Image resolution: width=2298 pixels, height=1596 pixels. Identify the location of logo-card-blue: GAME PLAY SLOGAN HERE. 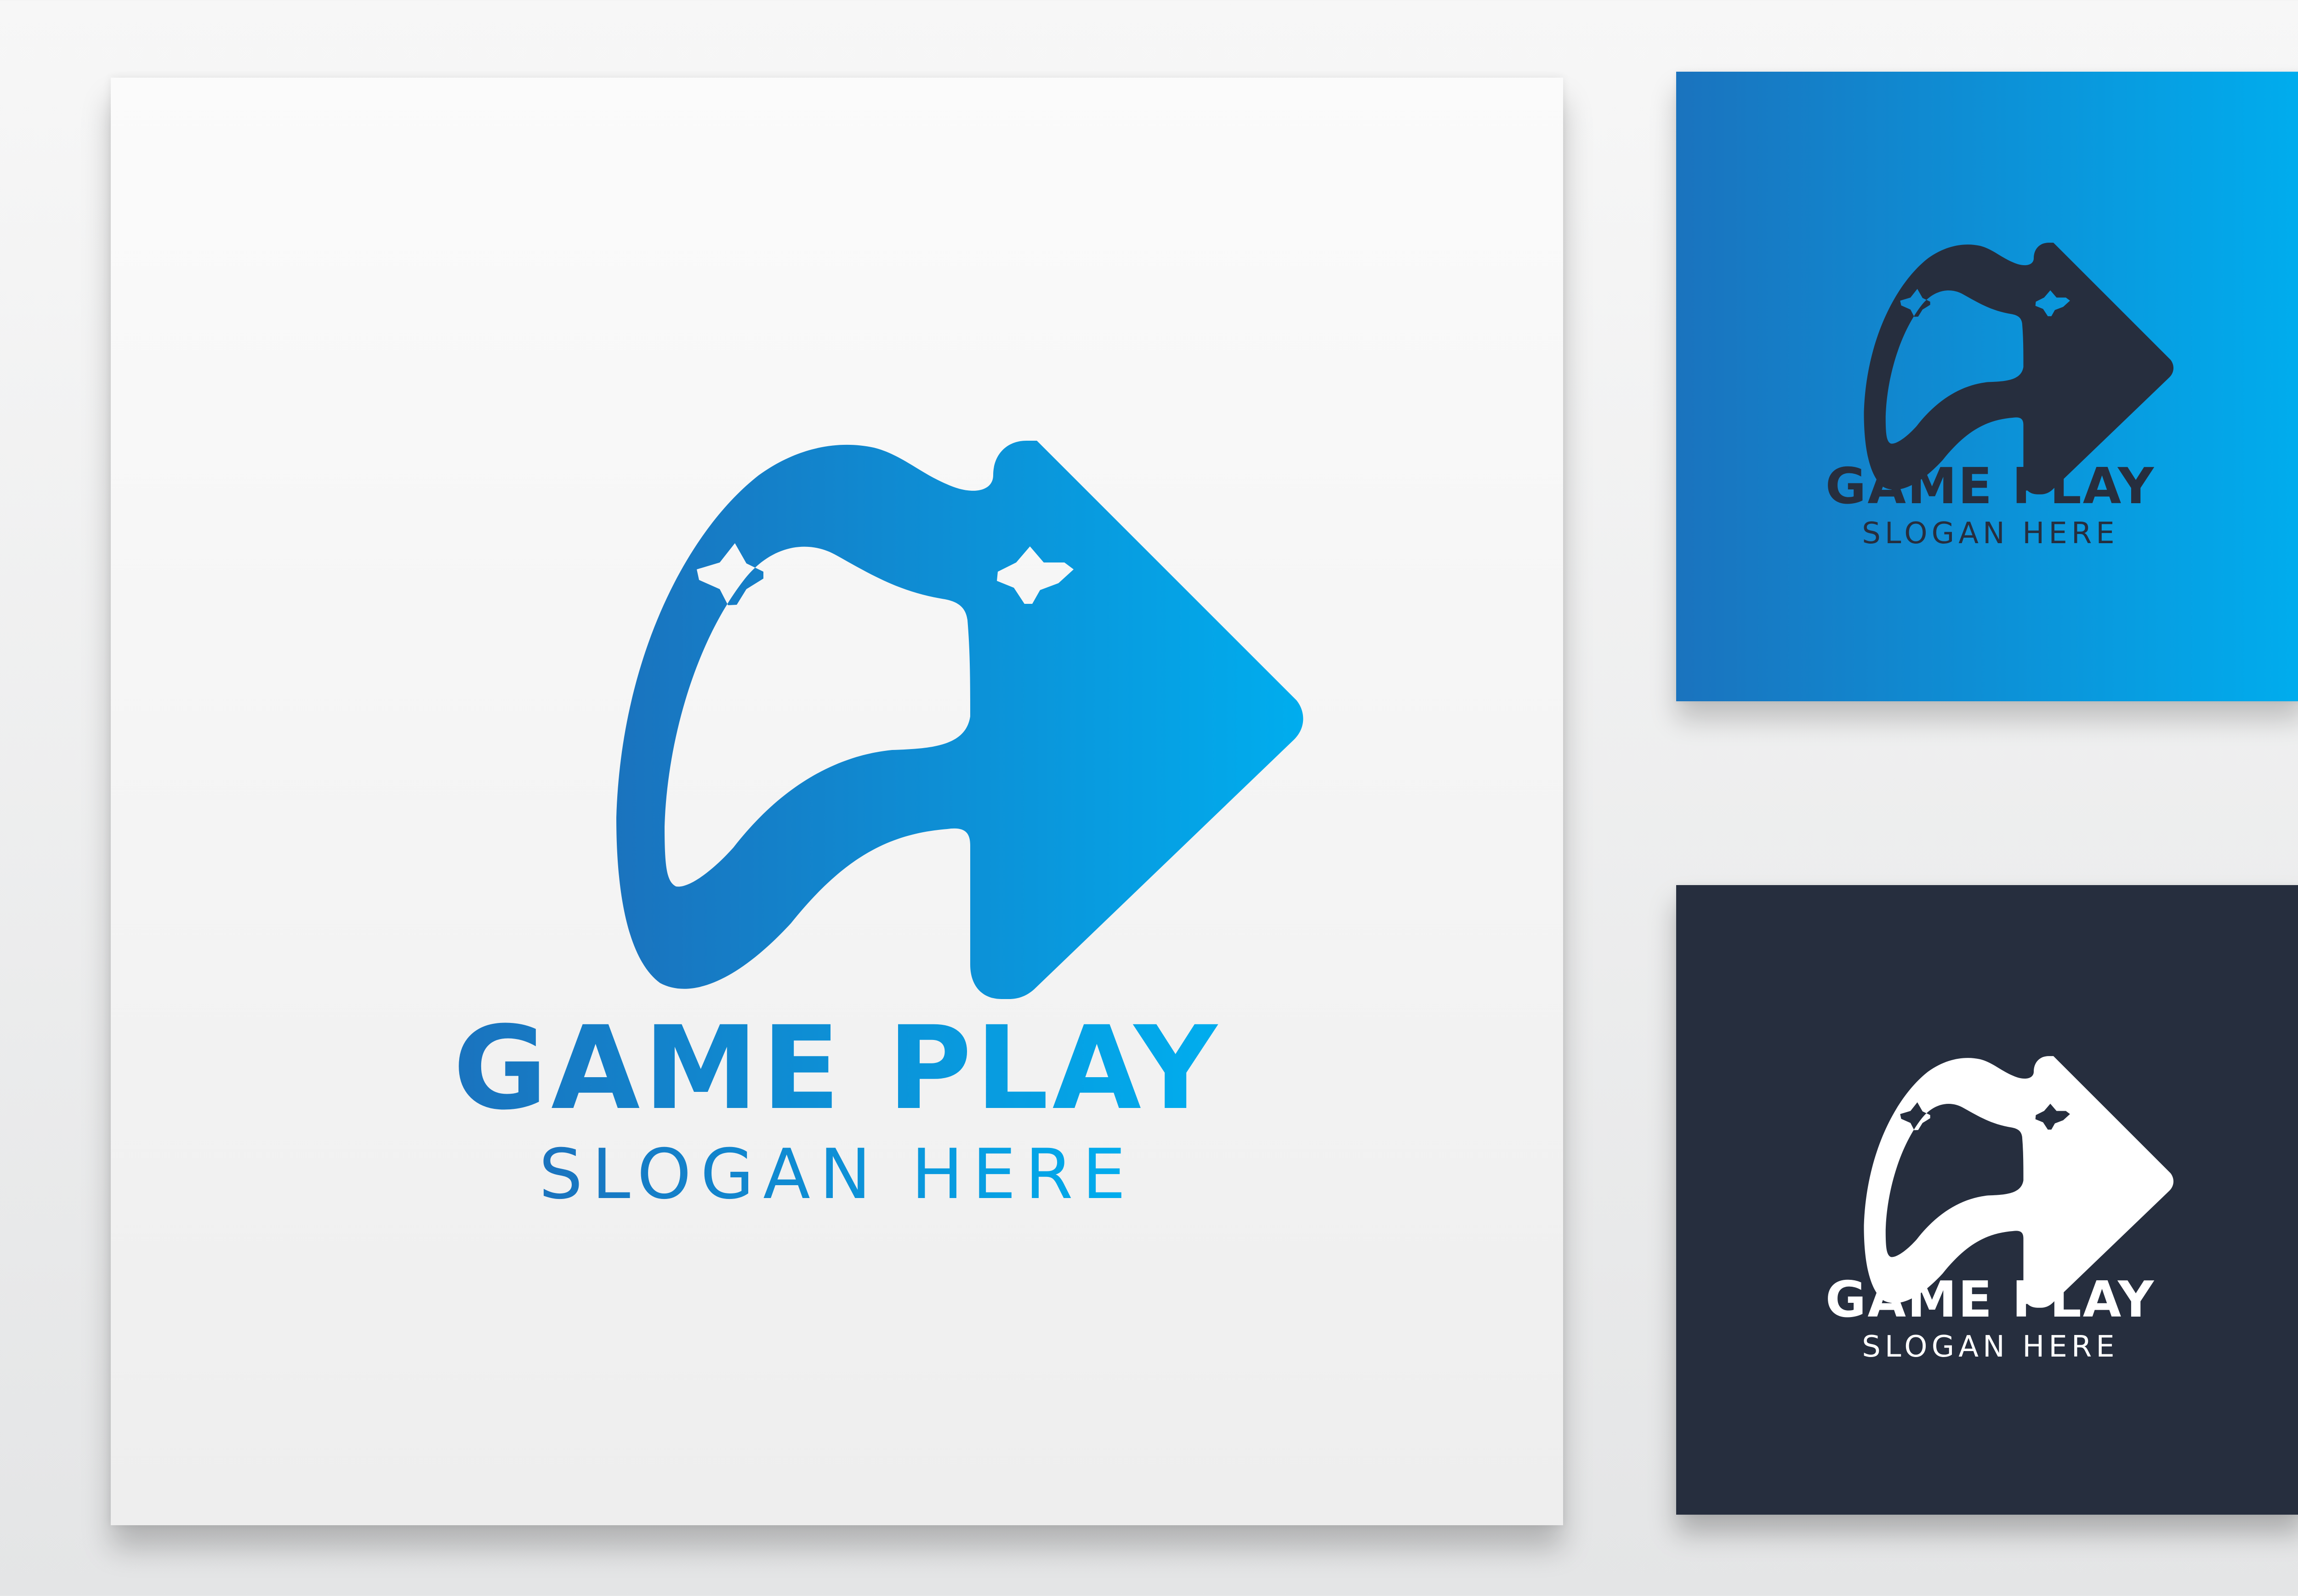
(1987, 386).